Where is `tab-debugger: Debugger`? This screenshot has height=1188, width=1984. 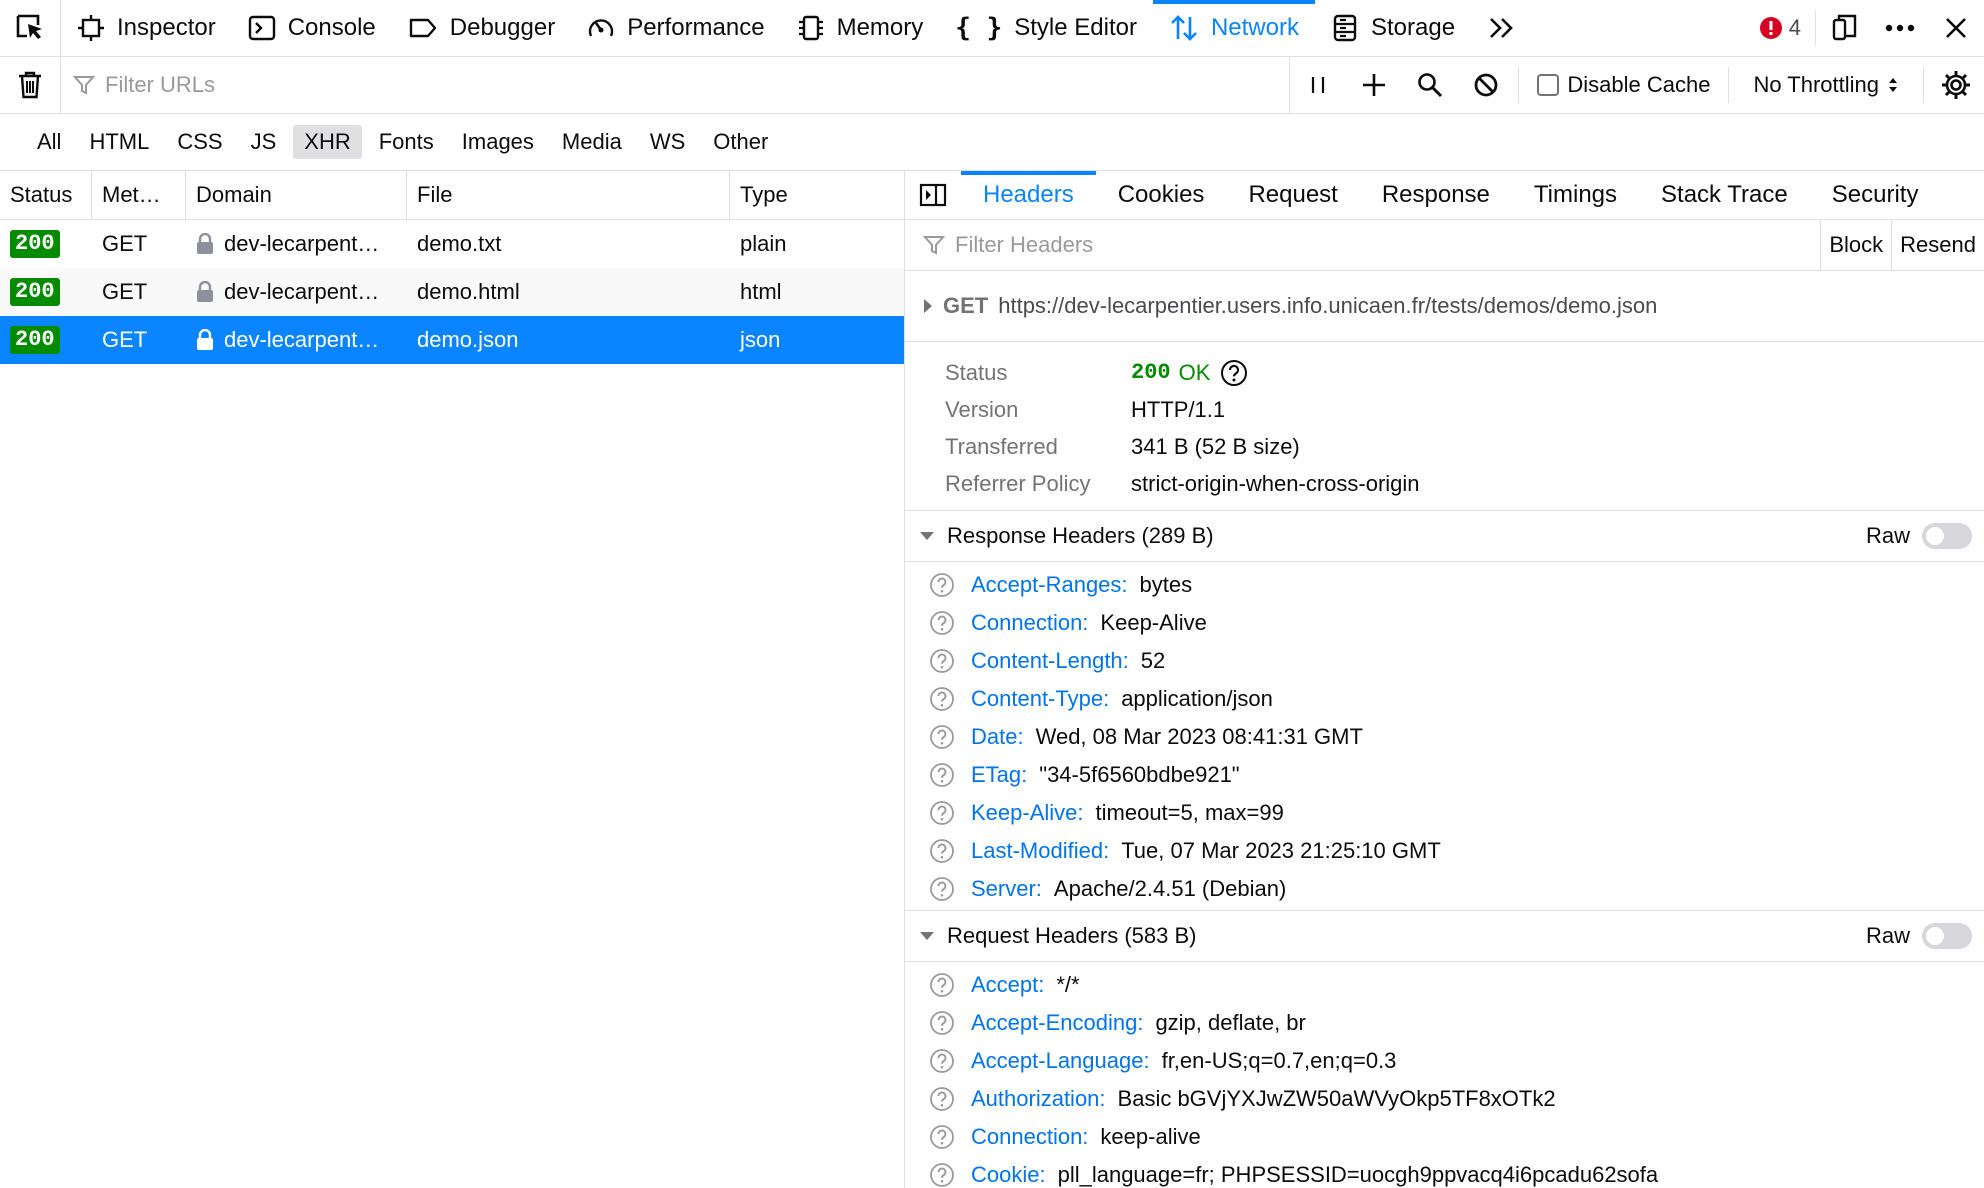 tab-debugger: Debugger is located at coordinates (481, 28).